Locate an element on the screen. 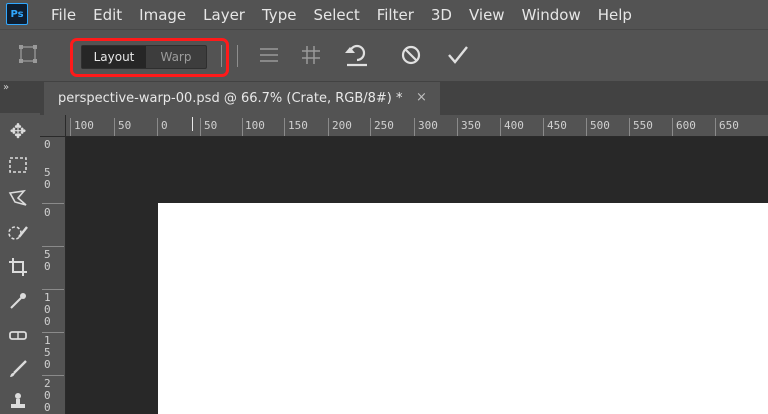 This screenshot has width=768, height=414. warp-tool-icon is located at coordinates (30, 56).